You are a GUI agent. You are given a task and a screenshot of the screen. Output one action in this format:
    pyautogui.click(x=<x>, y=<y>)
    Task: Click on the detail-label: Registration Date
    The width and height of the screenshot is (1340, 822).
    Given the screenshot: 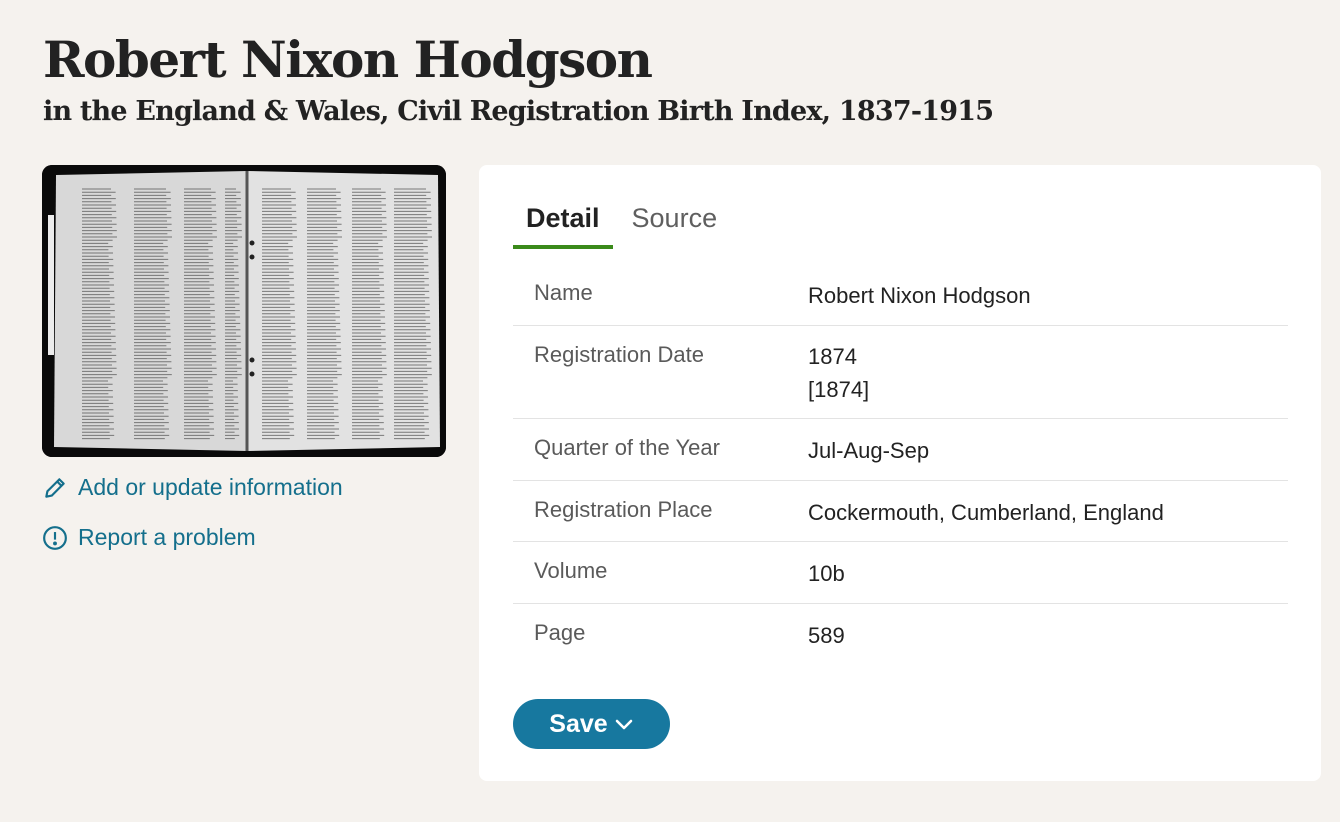 What is the action you would take?
    pyautogui.click(x=619, y=354)
    